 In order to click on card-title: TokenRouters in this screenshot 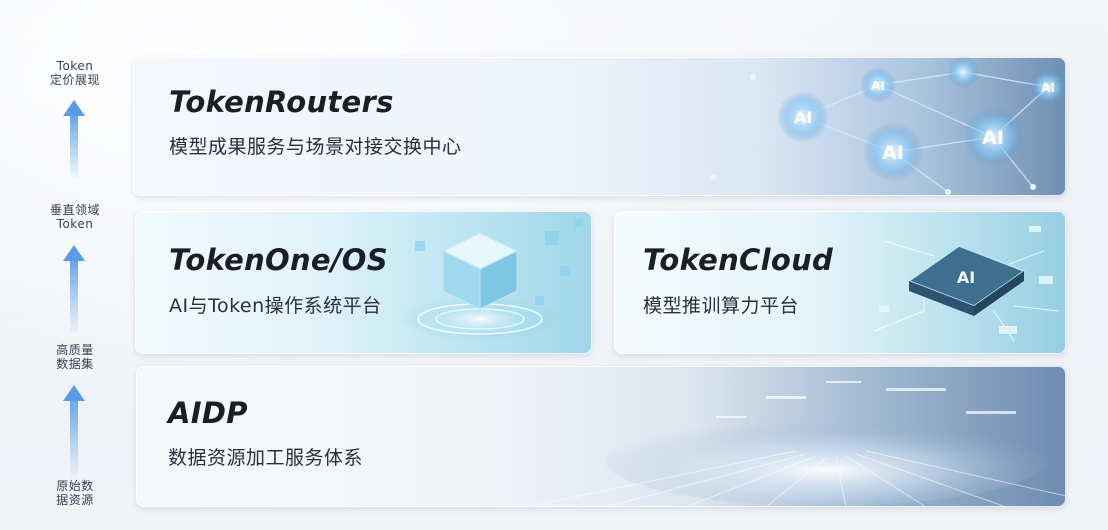, I will do `click(281, 102)`.